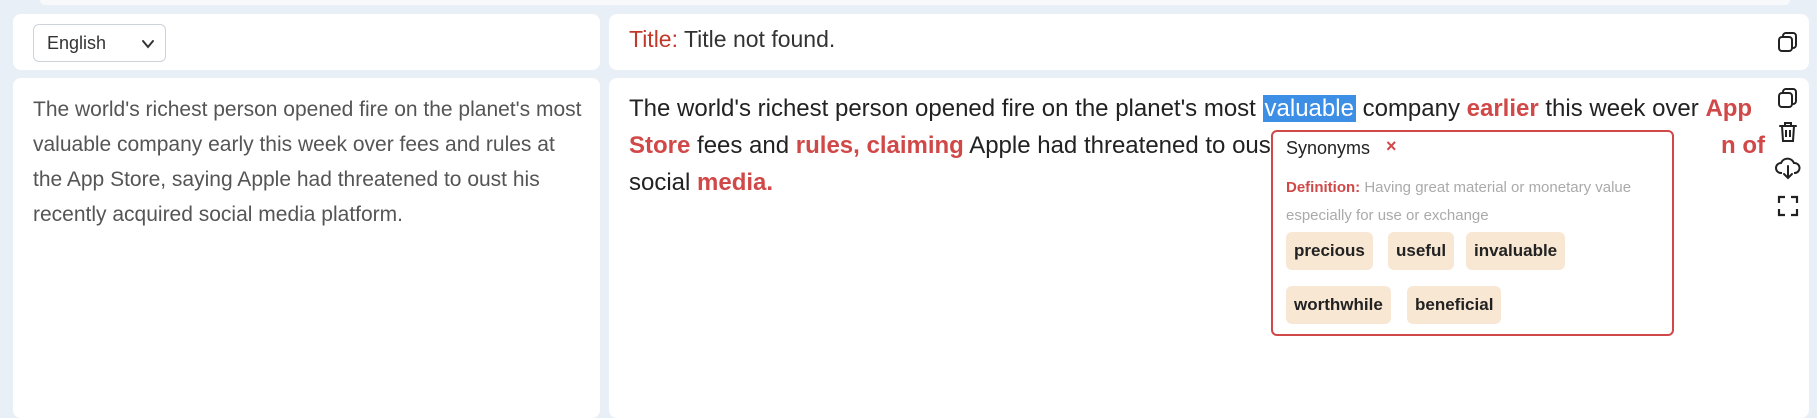 The image size is (1817, 418). I want to click on definition-label: Definition:, so click(1323, 187).